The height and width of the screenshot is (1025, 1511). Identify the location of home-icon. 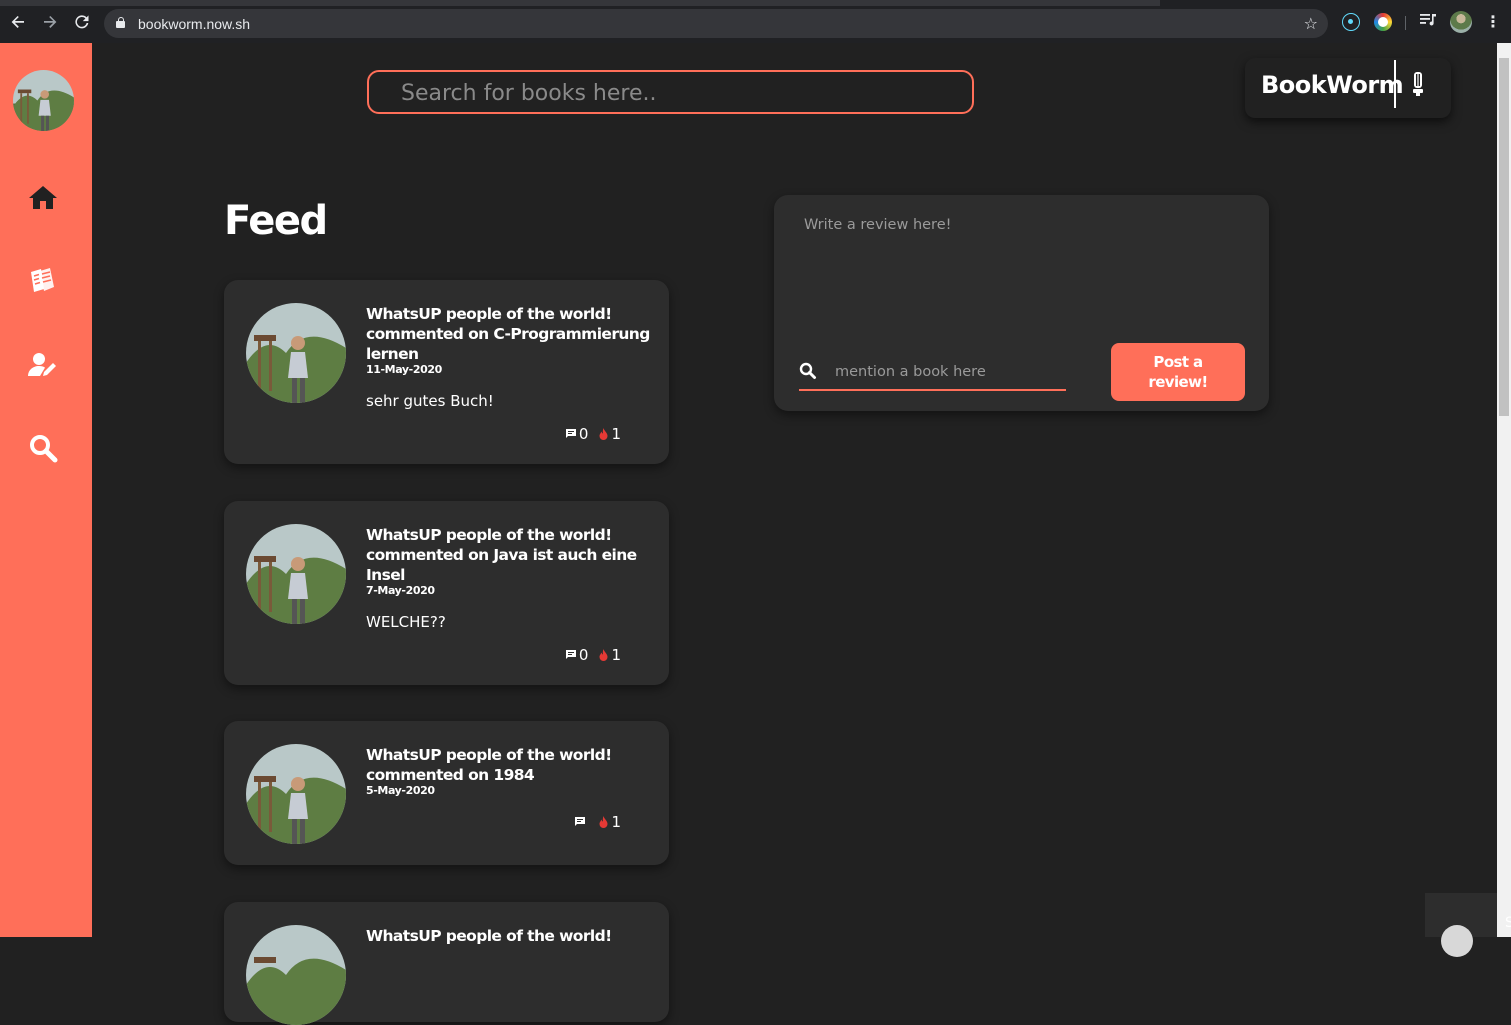
(44, 199).